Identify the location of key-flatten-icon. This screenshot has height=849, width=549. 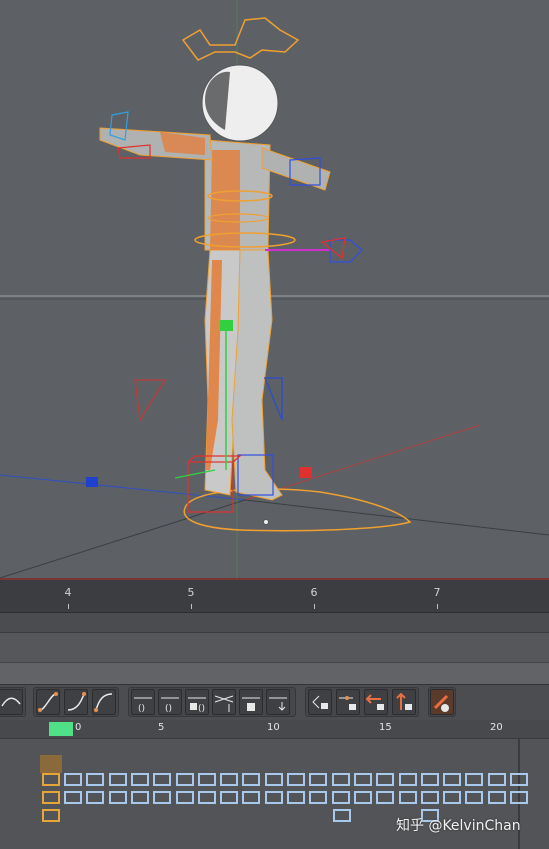
(278, 702).